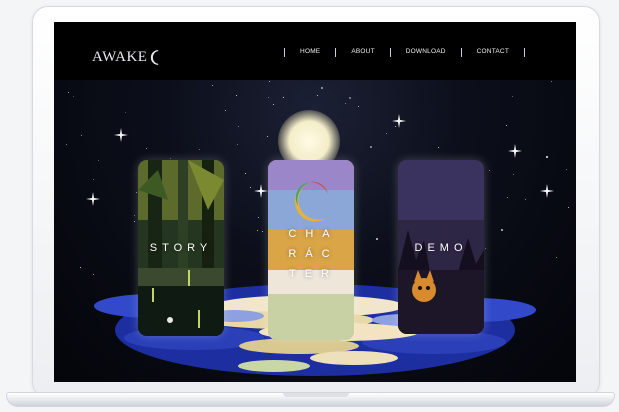 The height and width of the screenshot is (412, 619). Describe the element at coordinates (316, 395) in the screenshot. I see `laptop-notch` at that location.